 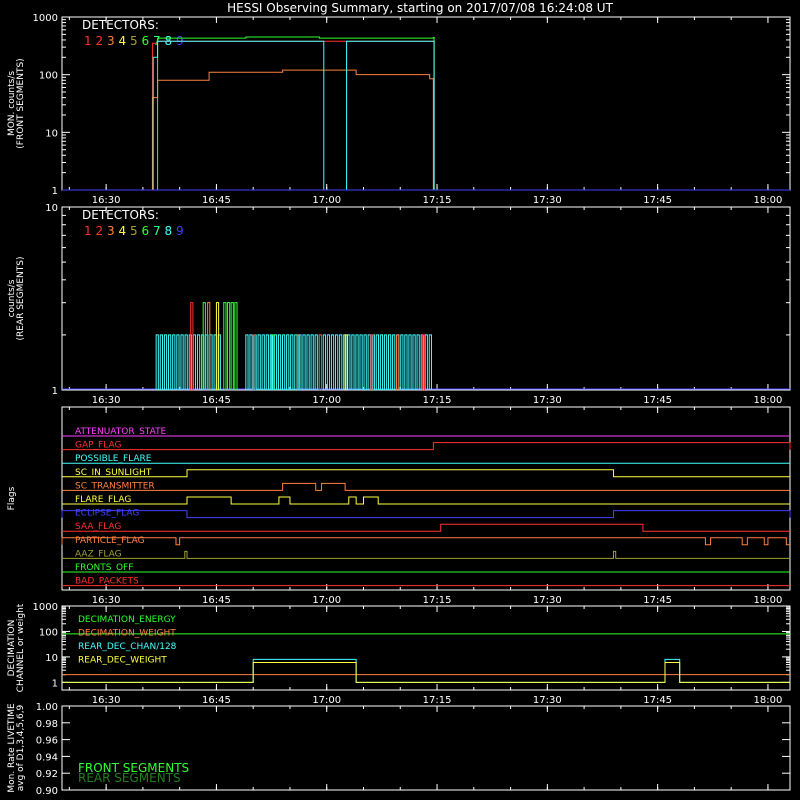 I want to click on decimation-legend-1: DECIMATION_ENERGY, so click(x=127, y=620).